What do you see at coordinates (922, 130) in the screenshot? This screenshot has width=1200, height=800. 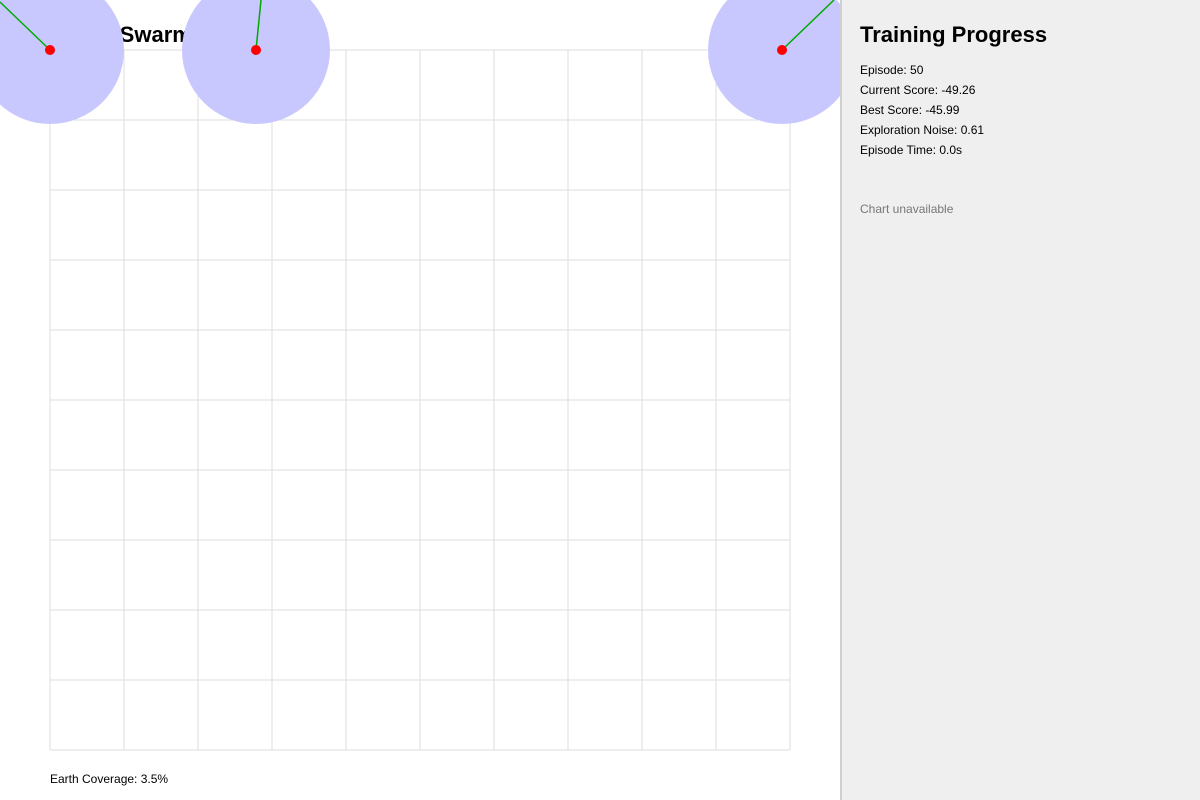 I see `exploration-noise-stat: Exploration Noise: 0.61` at bounding box center [922, 130].